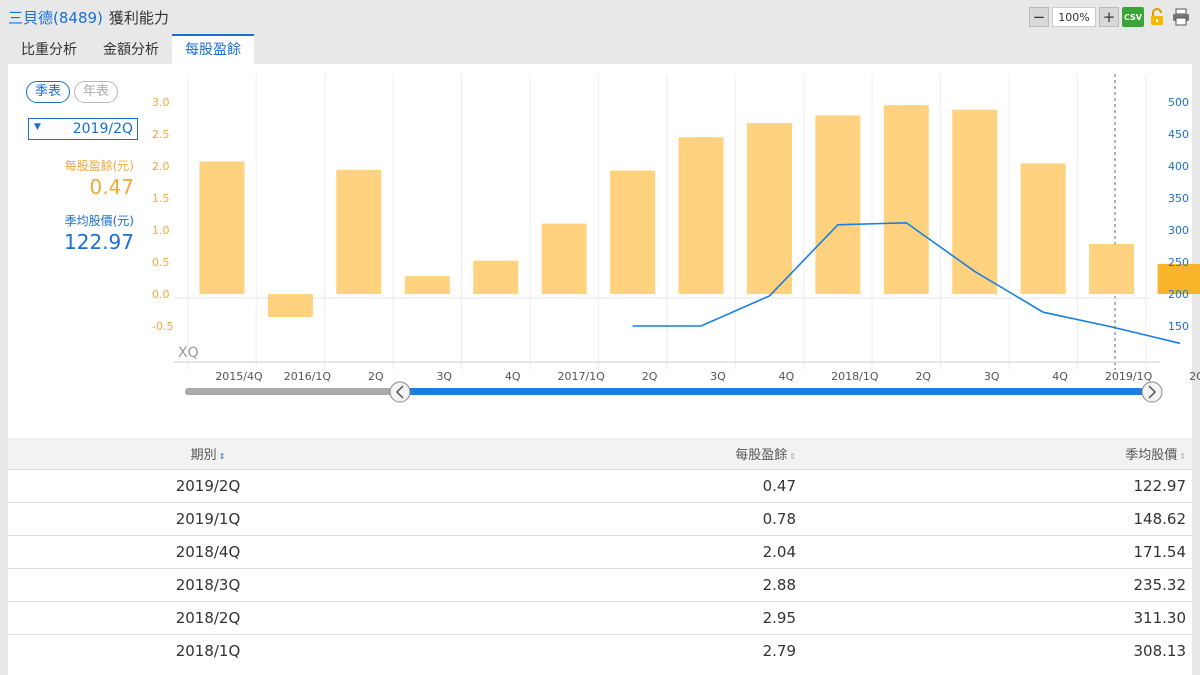 The height and width of the screenshot is (675, 1200). Describe the element at coordinates (761, 455) in the screenshot. I see `column-header-eps-label: 每股盈餘` at that location.